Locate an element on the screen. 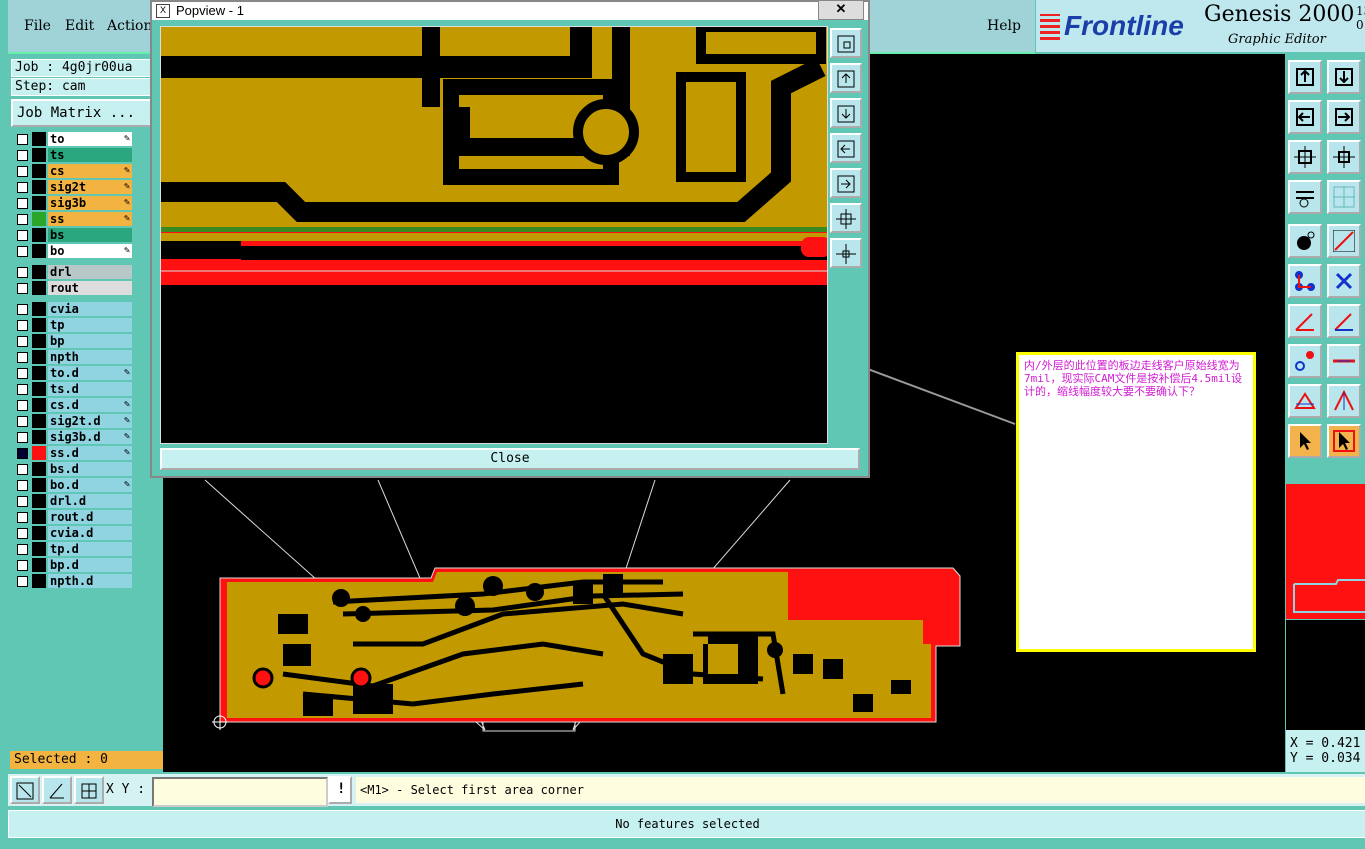  triangle-tool-icon is located at coordinates (1305, 401).